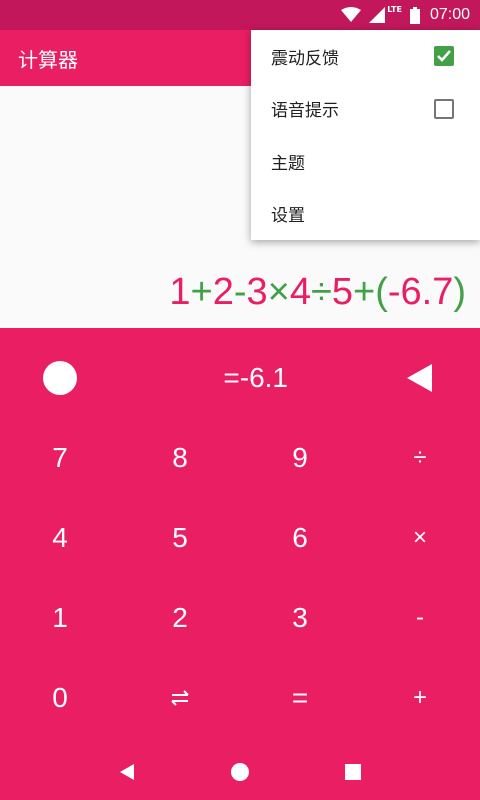 Image resolution: width=480 pixels, height=800 pixels. What do you see at coordinates (305, 111) in the screenshot?
I see `menu-item-label: 语音提示` at bounding box center [305, 111].